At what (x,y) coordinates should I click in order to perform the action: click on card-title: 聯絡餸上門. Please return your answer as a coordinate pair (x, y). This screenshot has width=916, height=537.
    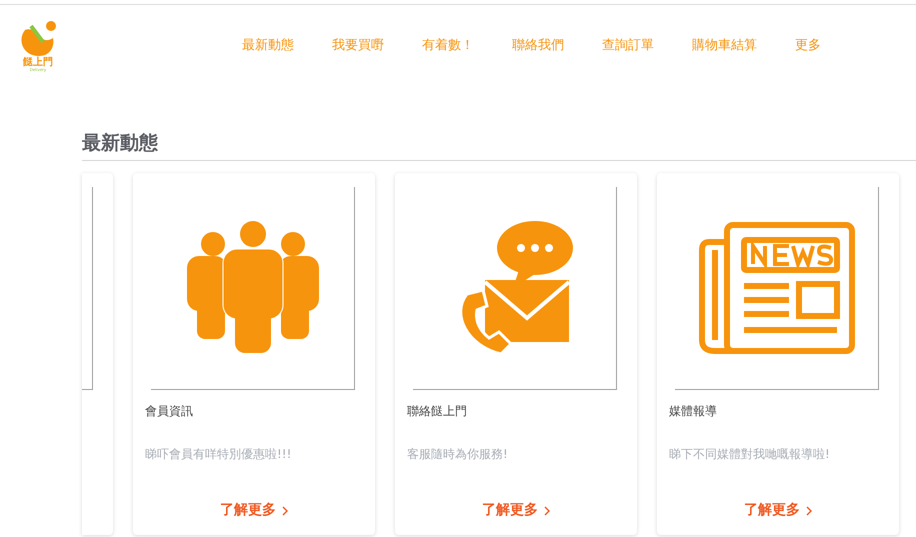
    Looking at the image, I should click on (437, 411).